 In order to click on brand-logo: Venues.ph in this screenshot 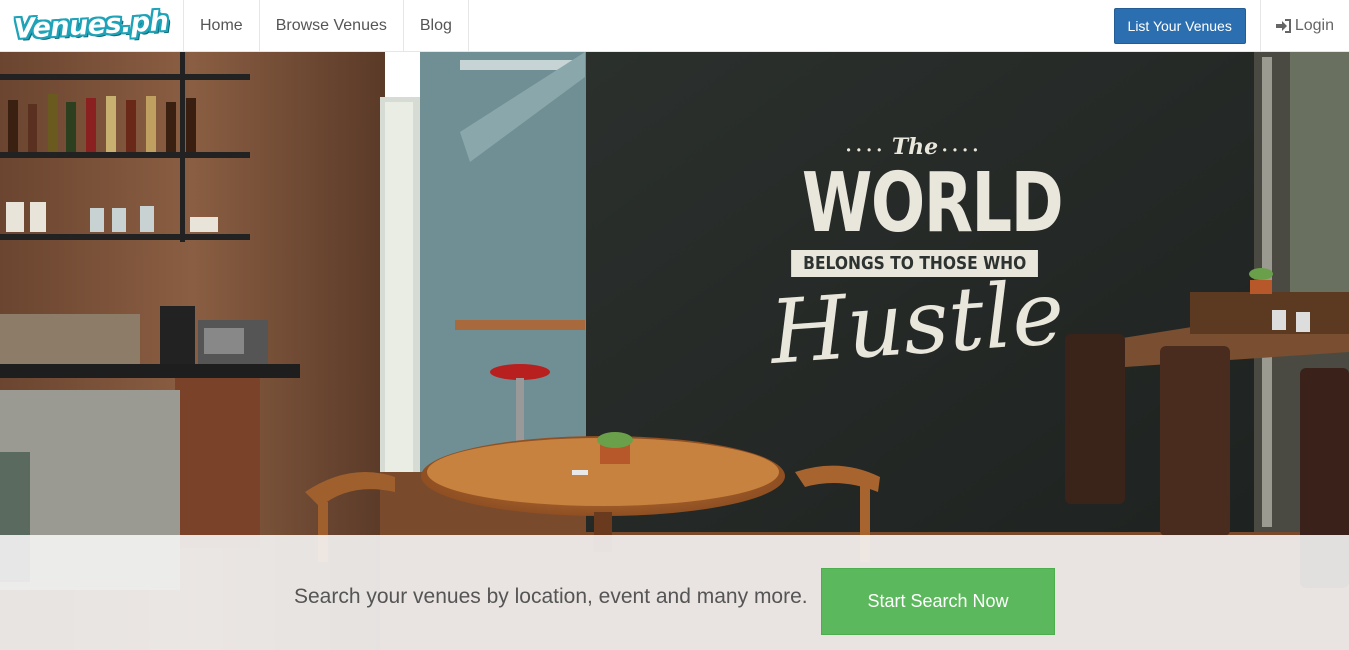, I will do `click(91, 25)`.